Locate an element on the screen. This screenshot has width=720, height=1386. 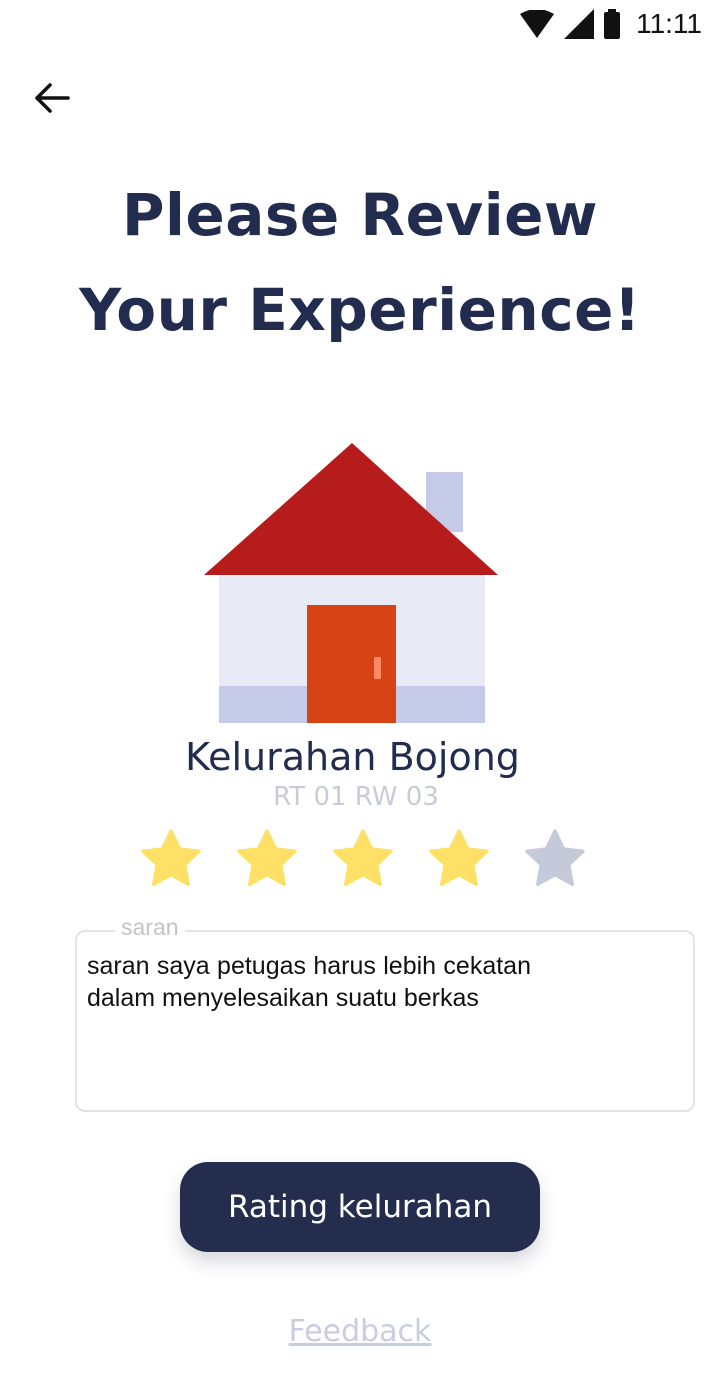
page-title: Please Review Your Experience! is located at coordinates (360, 263).